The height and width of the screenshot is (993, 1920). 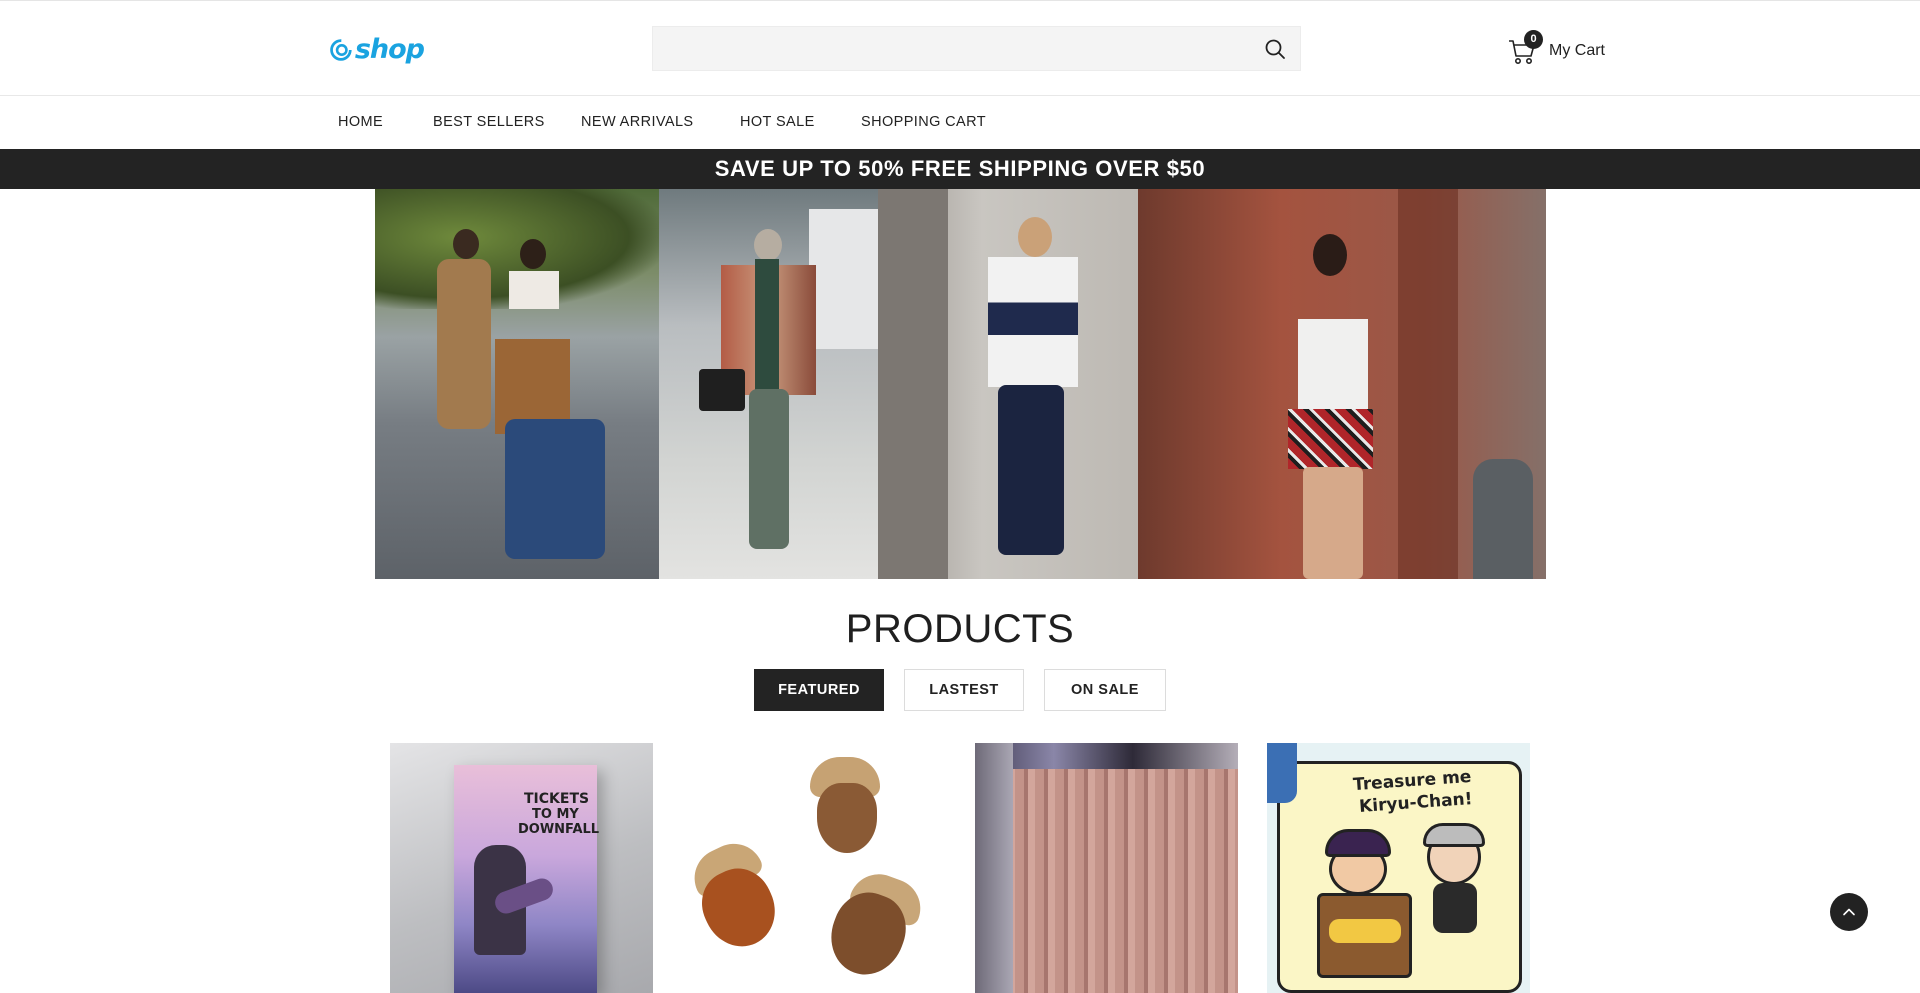 I want to click on products-heading: PRODUCTS, so click(x=960, y=629).